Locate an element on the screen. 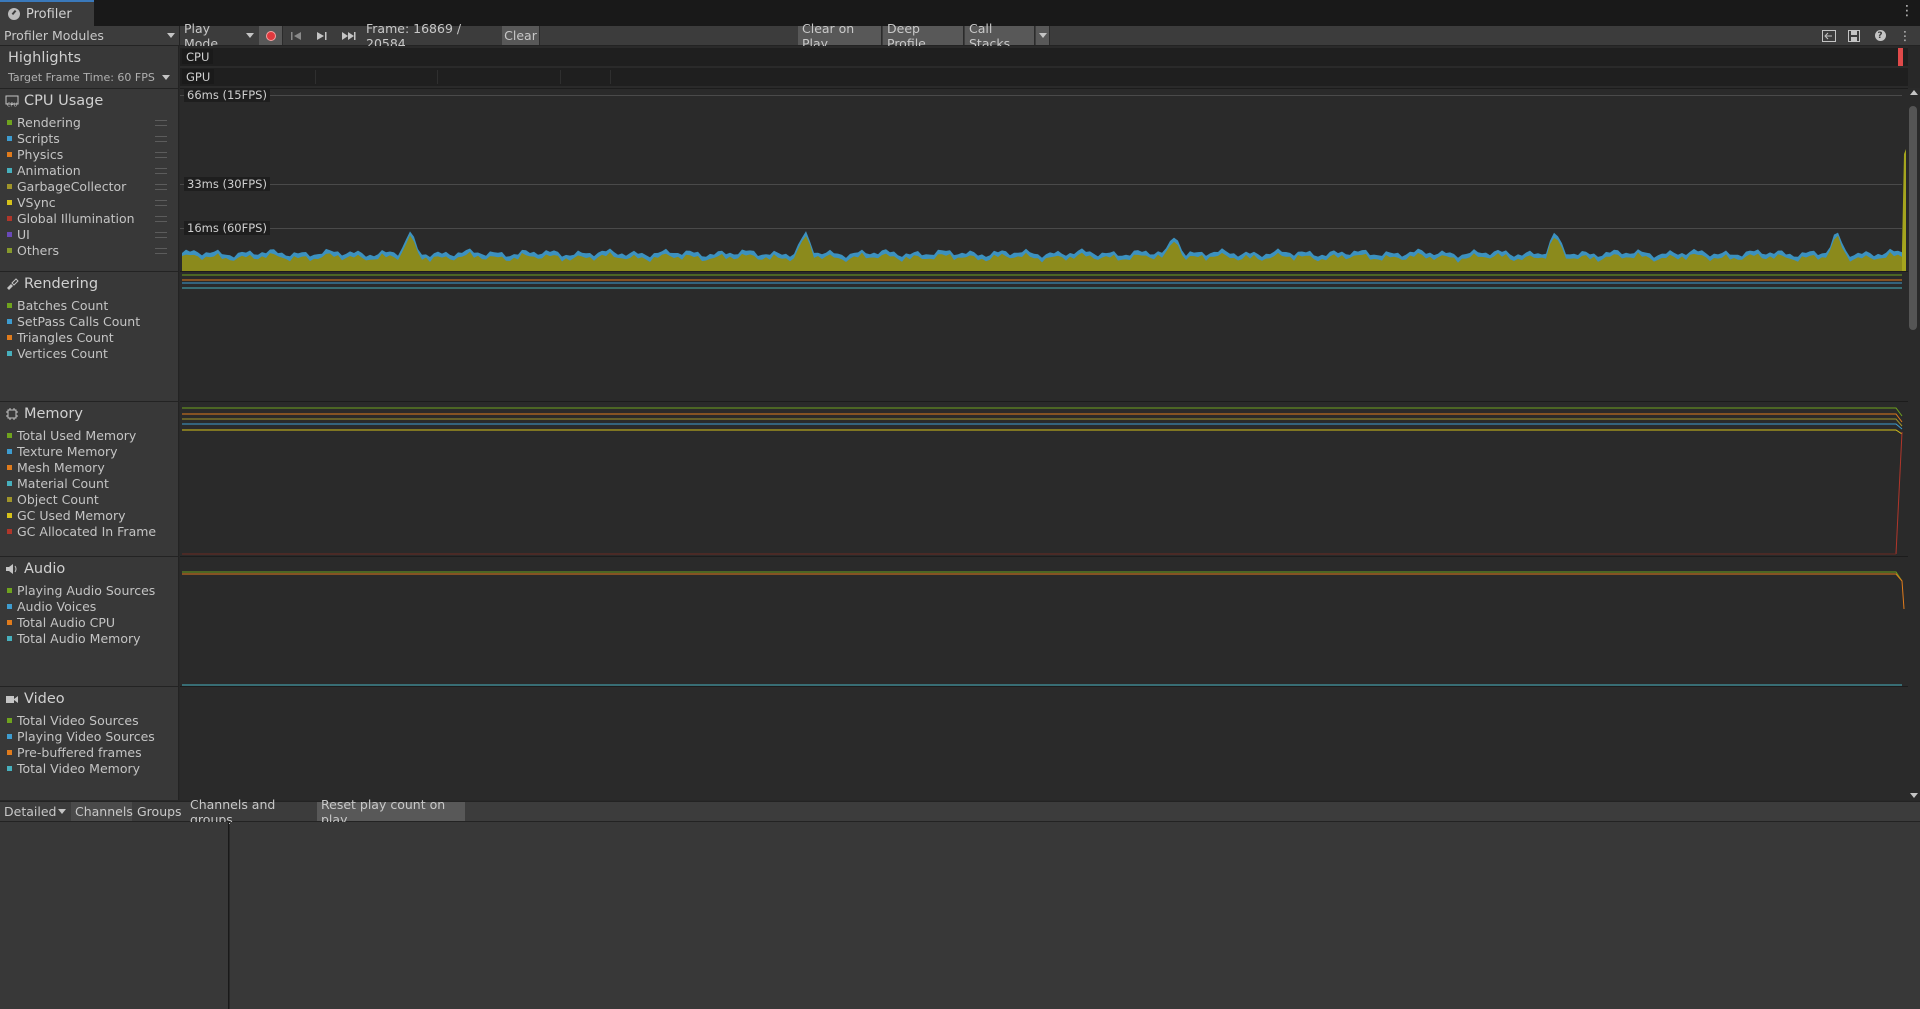  call-stacks-dropdown is located at coordinates (1043, 35).